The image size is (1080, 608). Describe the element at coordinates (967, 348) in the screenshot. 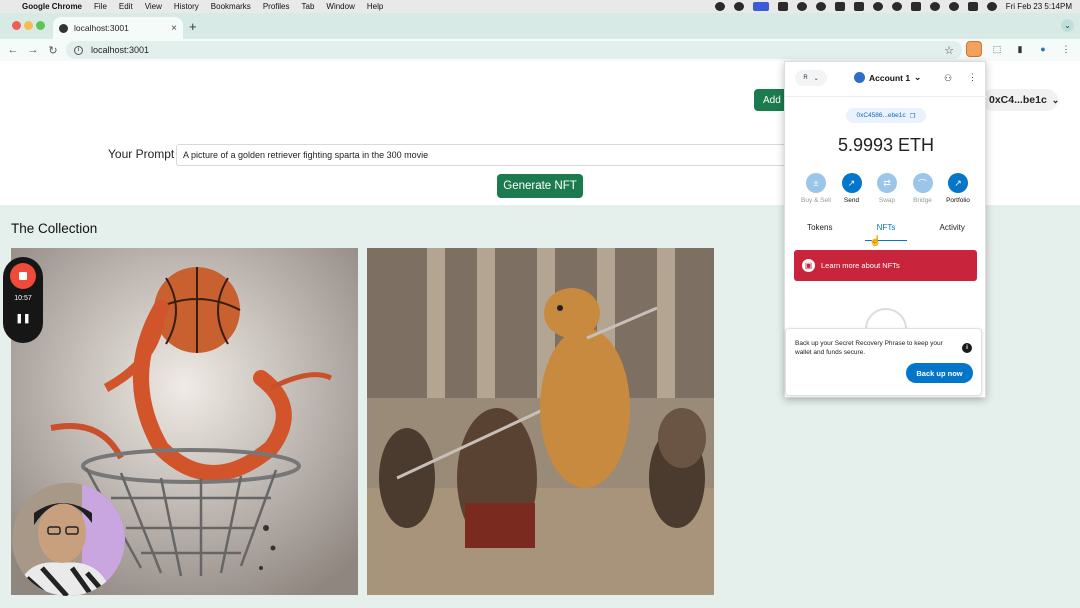

I see `info-icon: i` at that location.